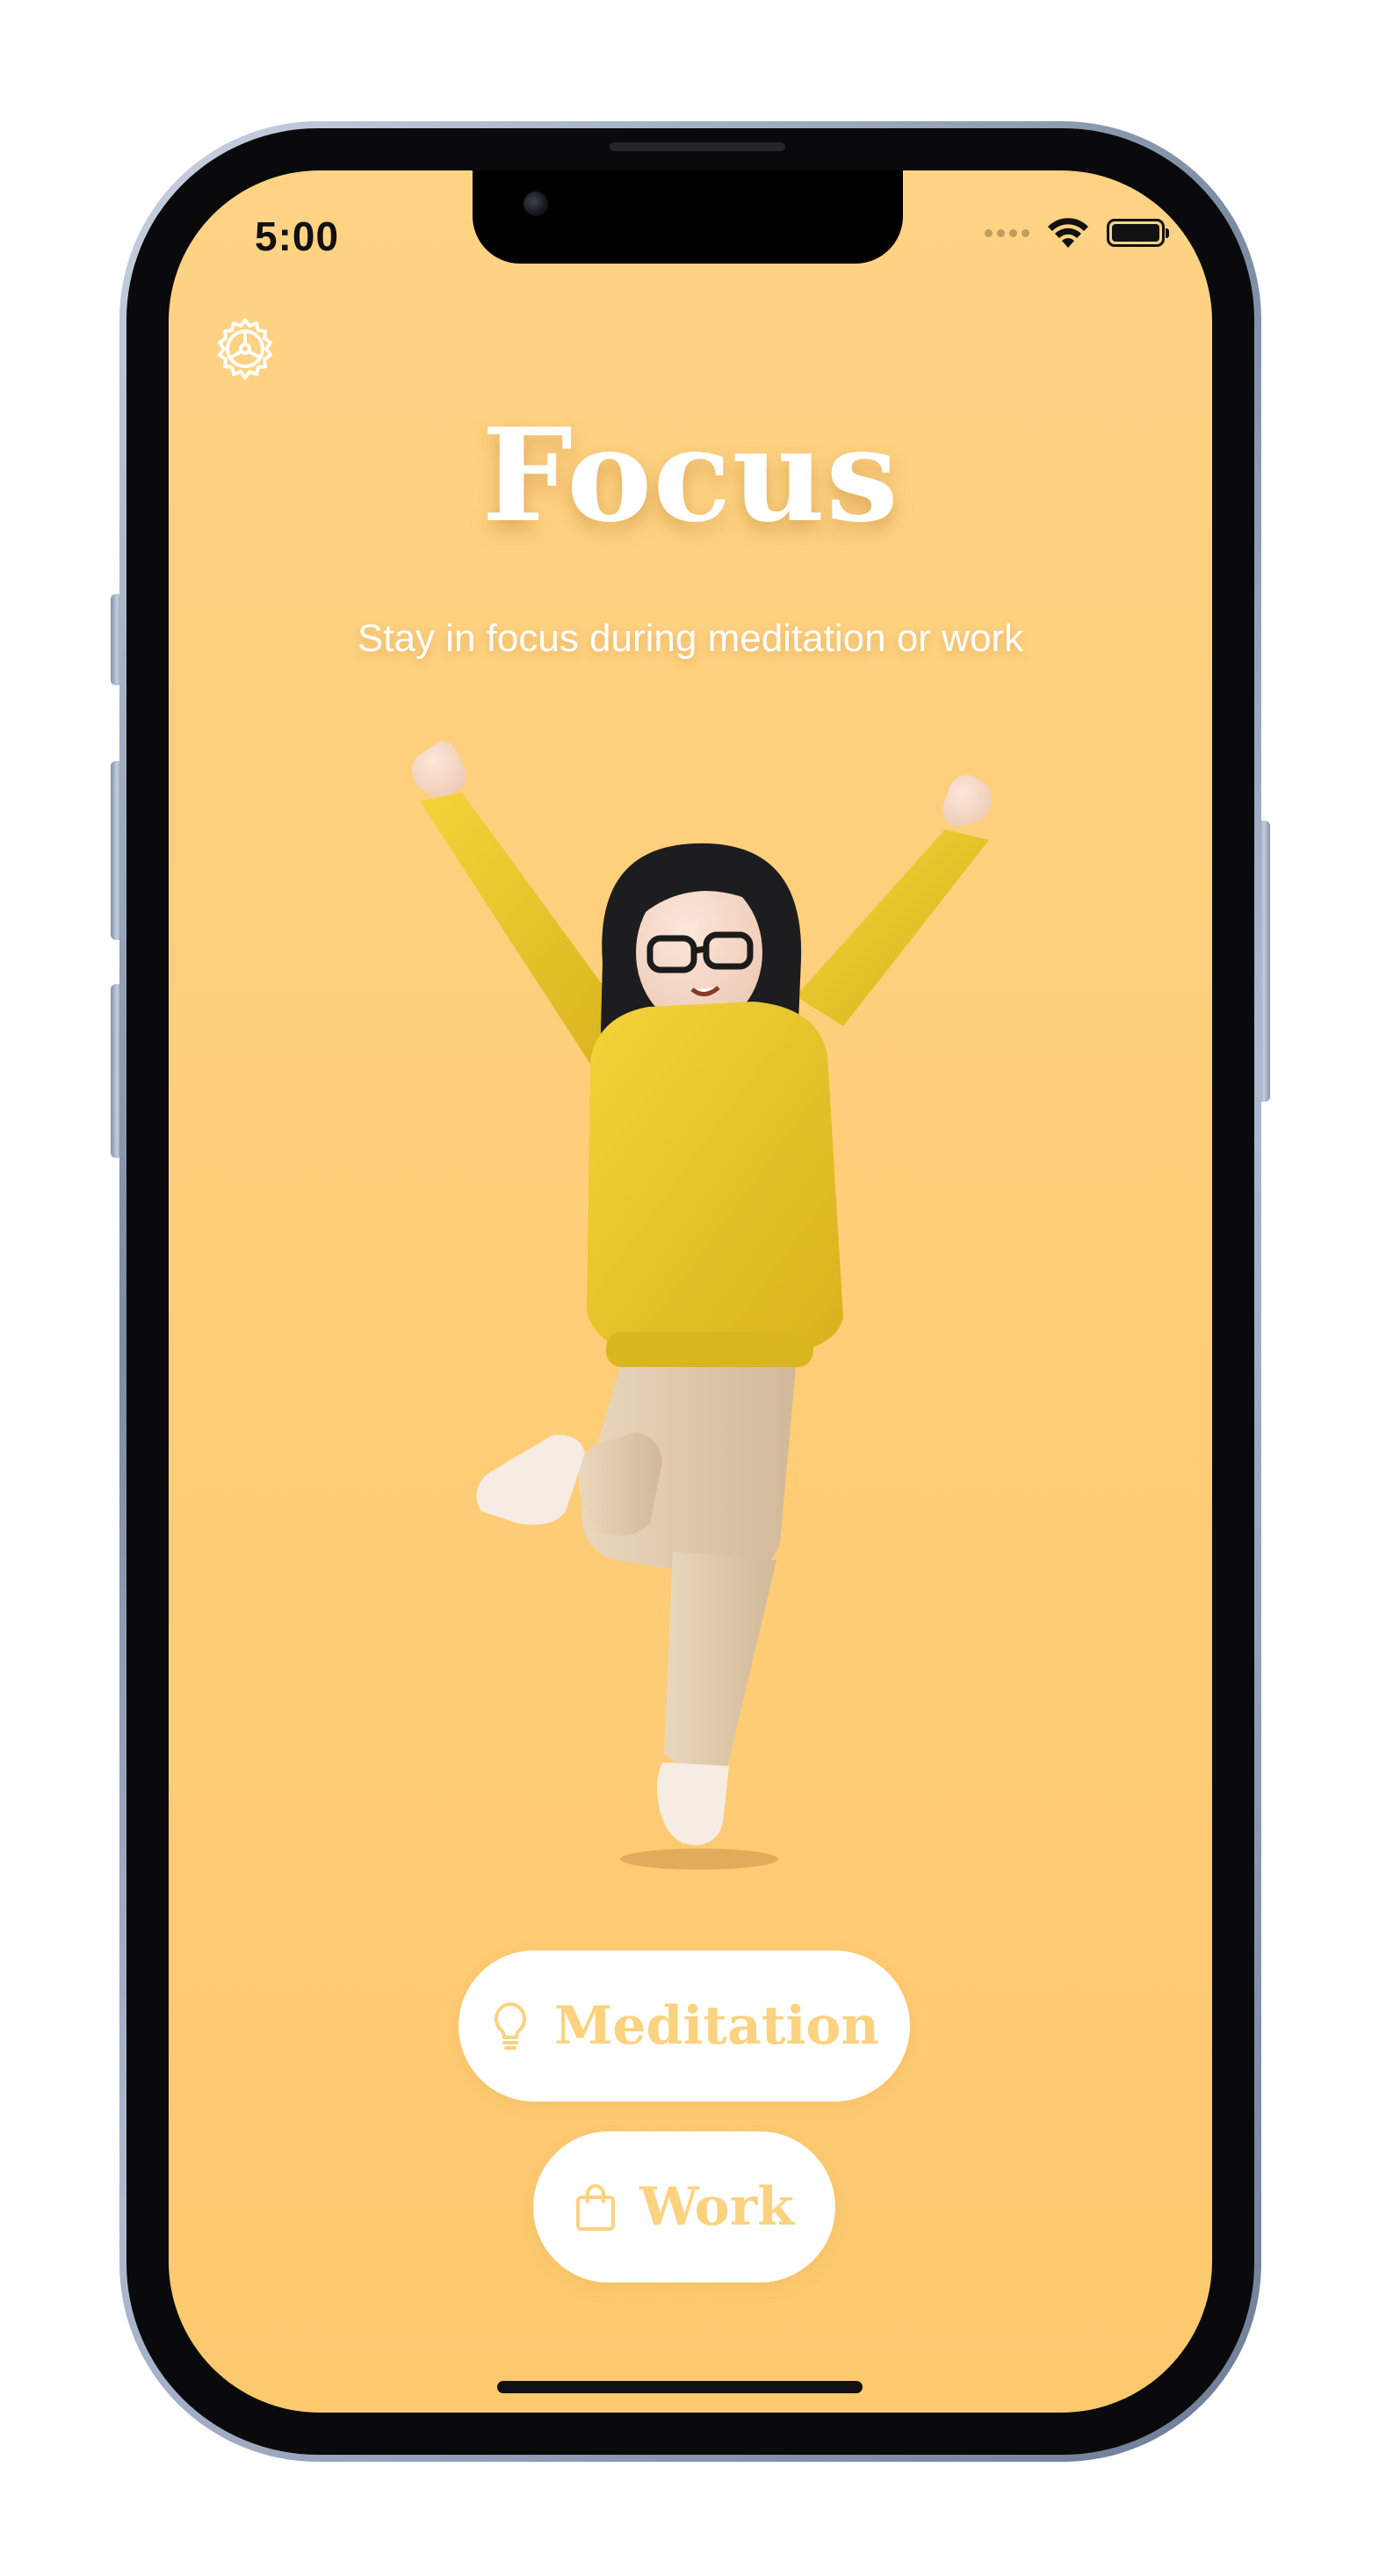  I want to click on work-label: Work, so click(717, 2207).